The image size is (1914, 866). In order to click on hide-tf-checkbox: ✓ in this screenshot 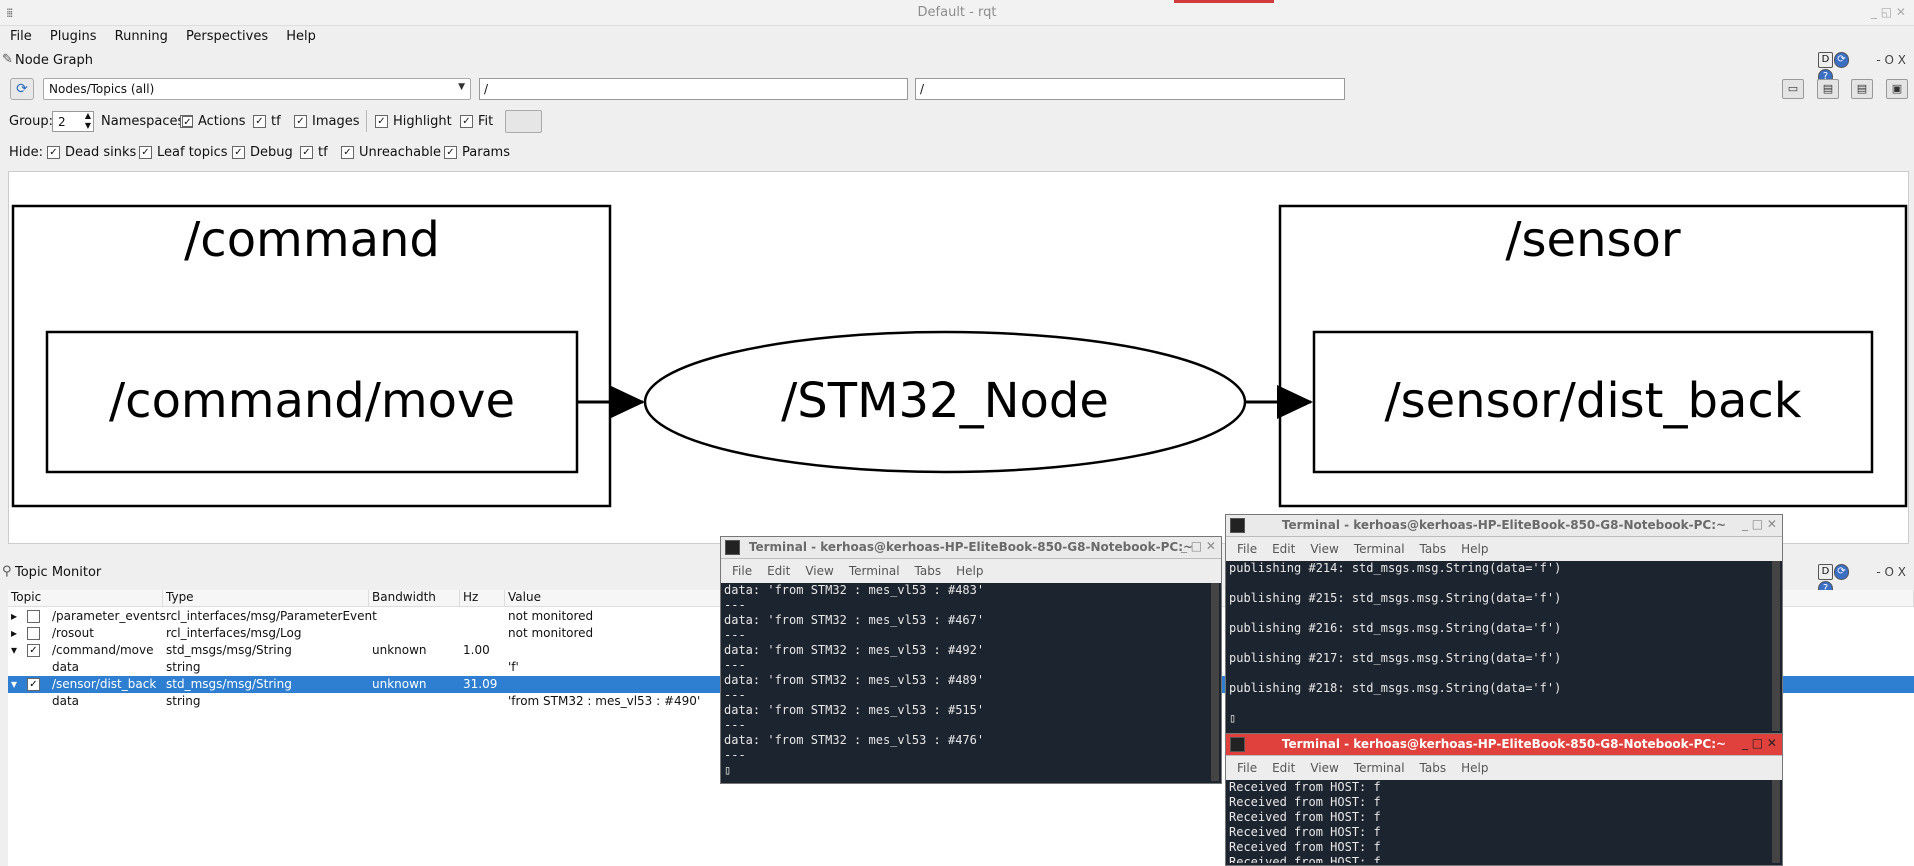, I will do `click(306, 152)`.